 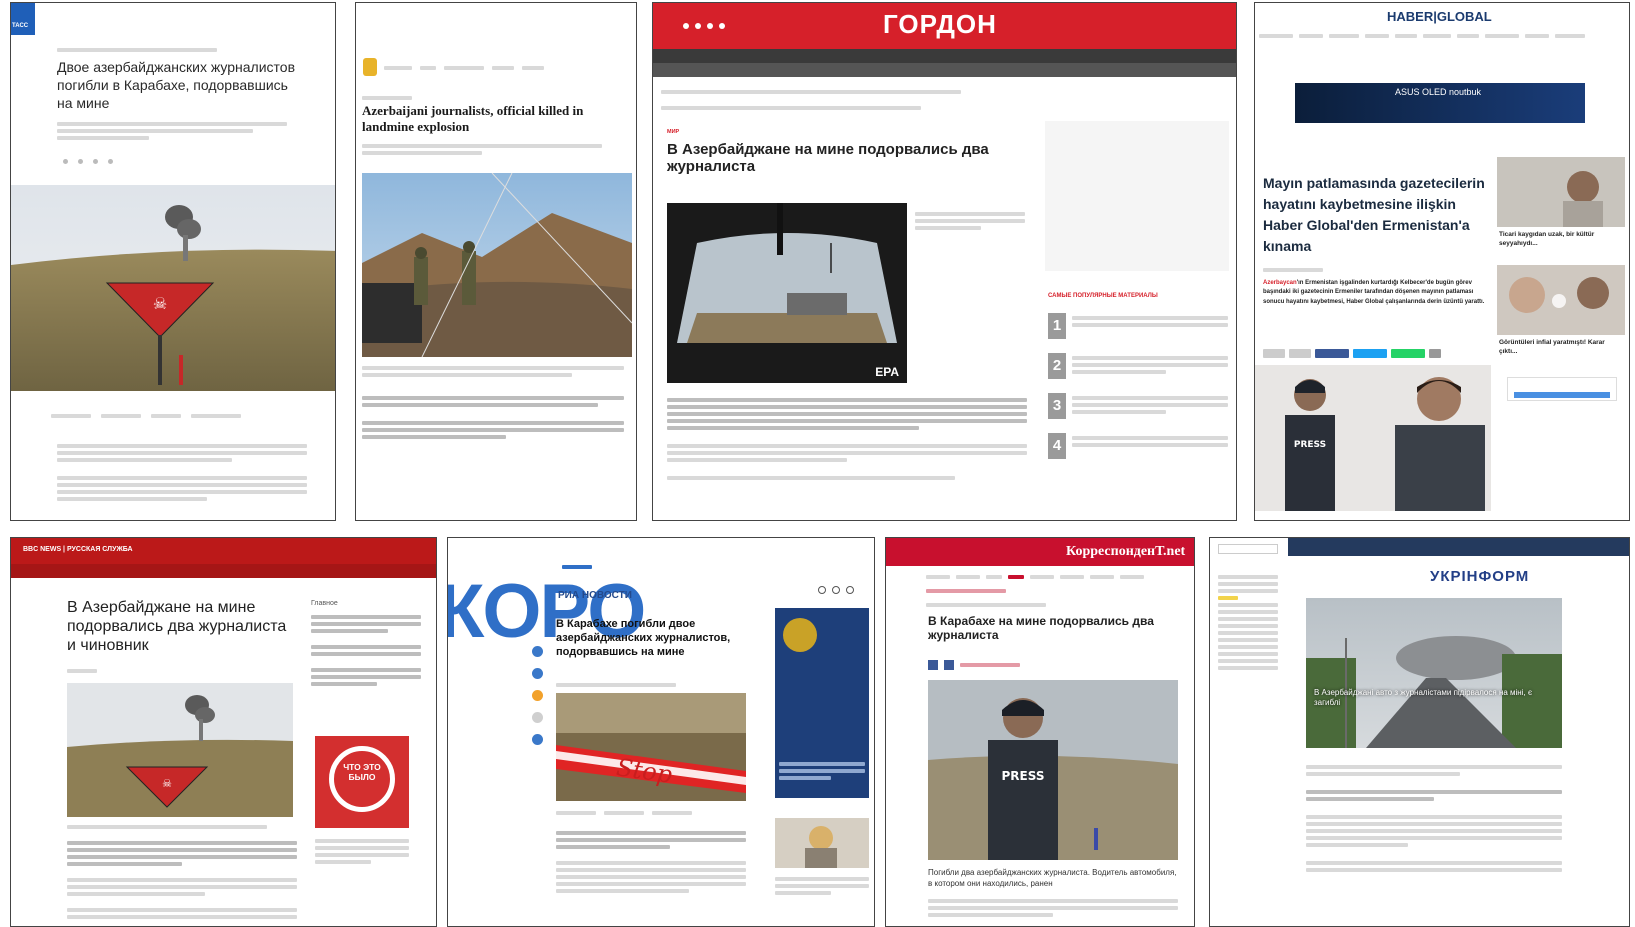 What do you see at coordinates (673, 132) in the screenshot?
I see `rubric-label: МИР` at bounding box center [673, 132].